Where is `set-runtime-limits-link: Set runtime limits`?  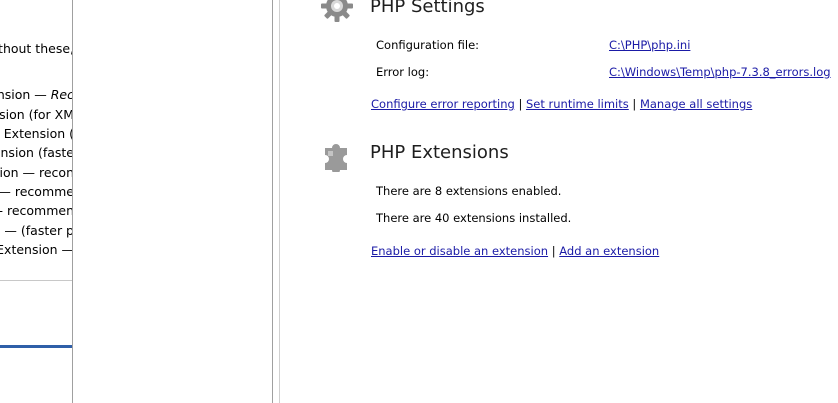
set-runtime-limits-link: Set runtime limits is located at coordinates (577, 104).